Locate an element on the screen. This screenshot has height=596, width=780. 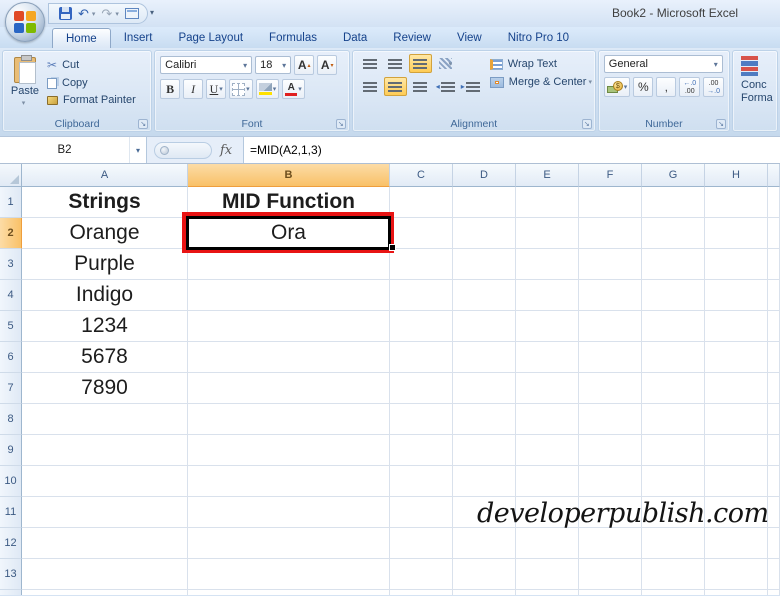
cell-G3 is located at coordinates (673, 264).